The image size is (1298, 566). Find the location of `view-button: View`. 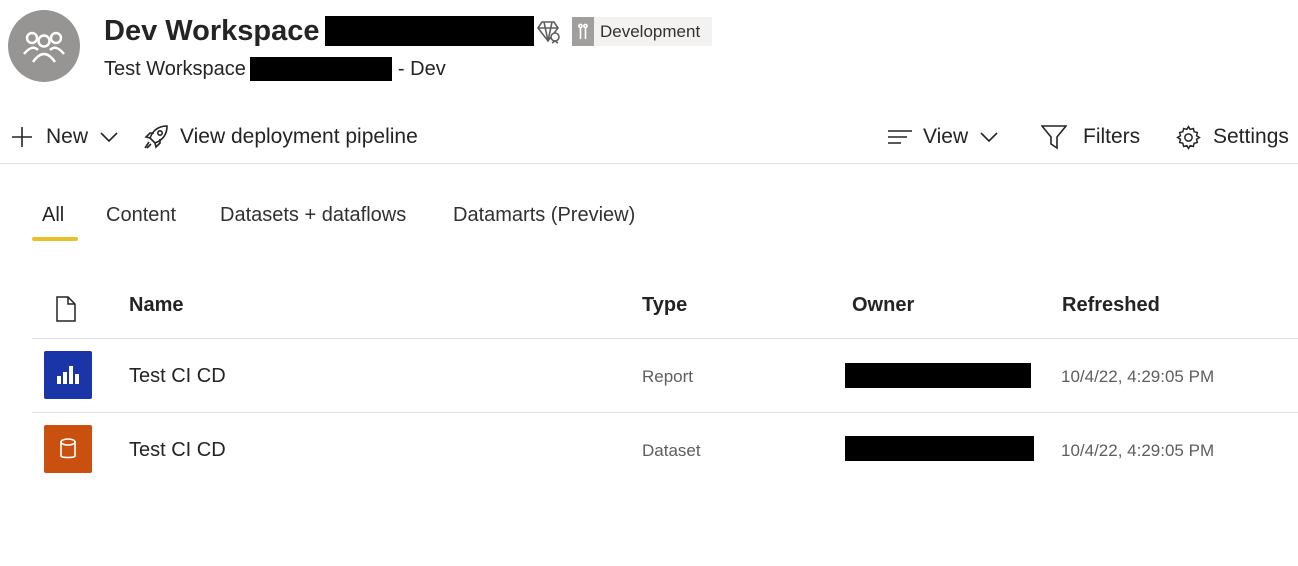

view-button: View is located at coordinates (942, 137).